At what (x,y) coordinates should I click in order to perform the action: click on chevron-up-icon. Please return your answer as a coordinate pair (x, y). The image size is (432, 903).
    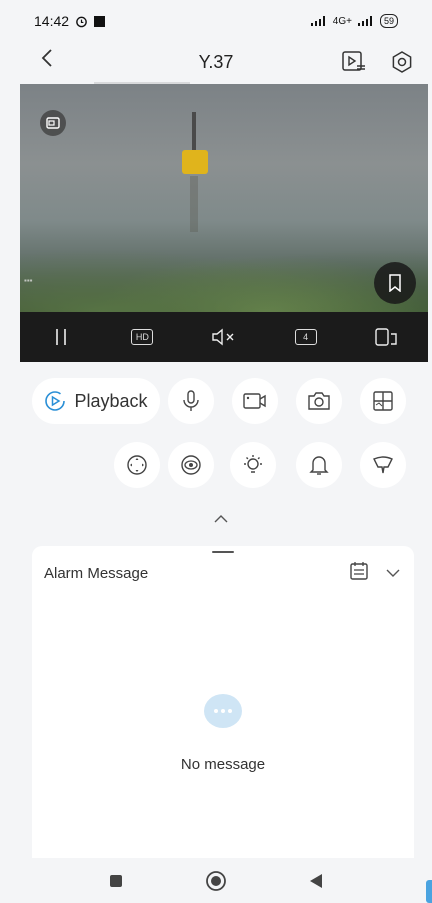
    Looking at the image, I should click on (221, 519).